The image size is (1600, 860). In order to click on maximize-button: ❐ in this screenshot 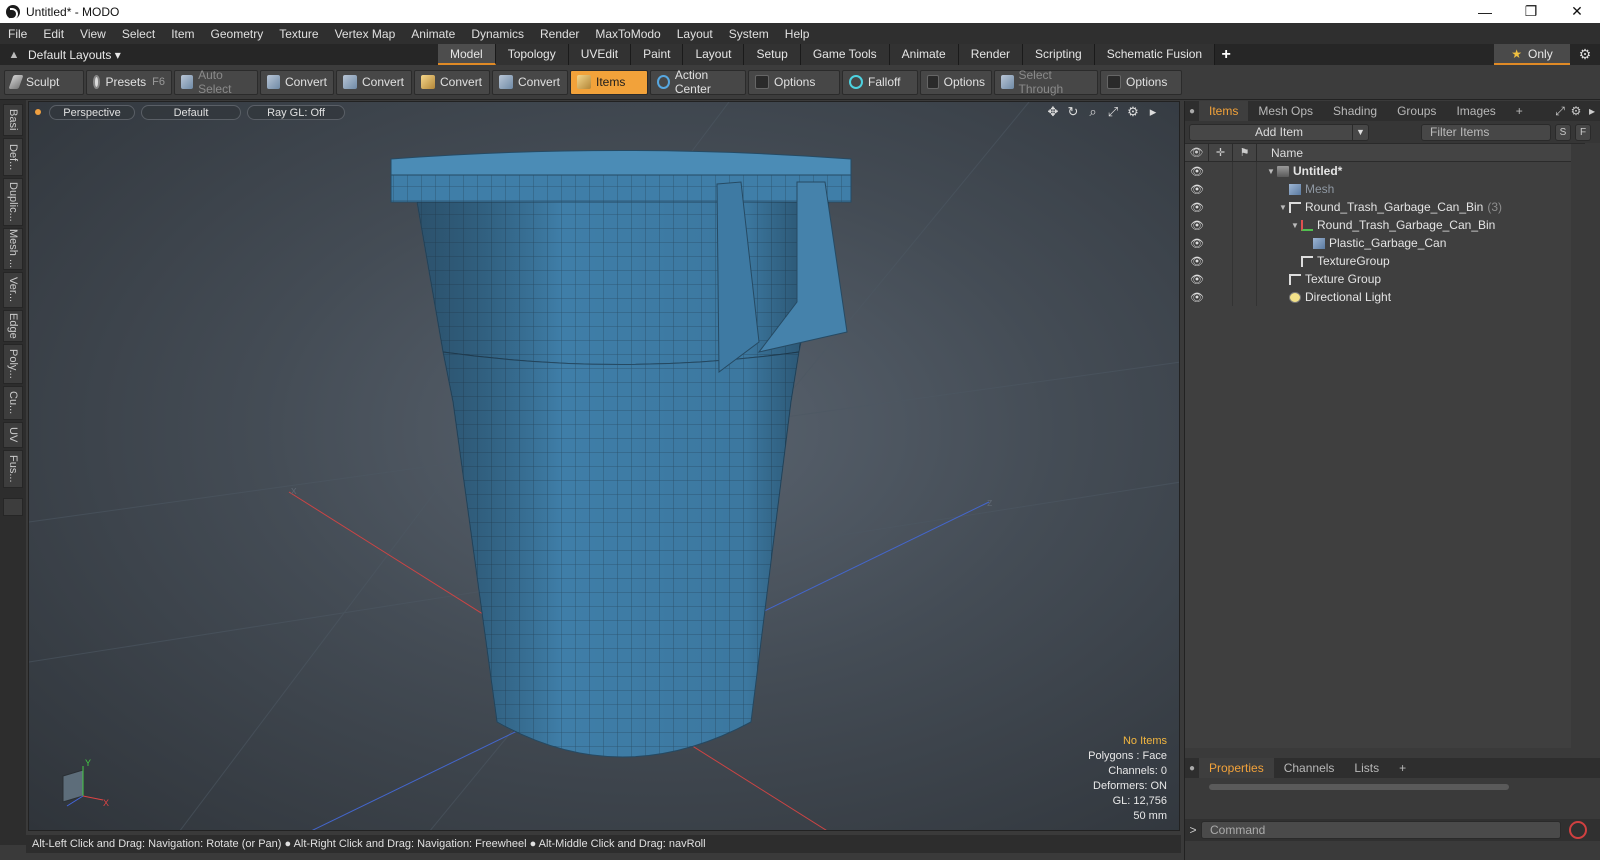, I will do `click(1531, 11)`.